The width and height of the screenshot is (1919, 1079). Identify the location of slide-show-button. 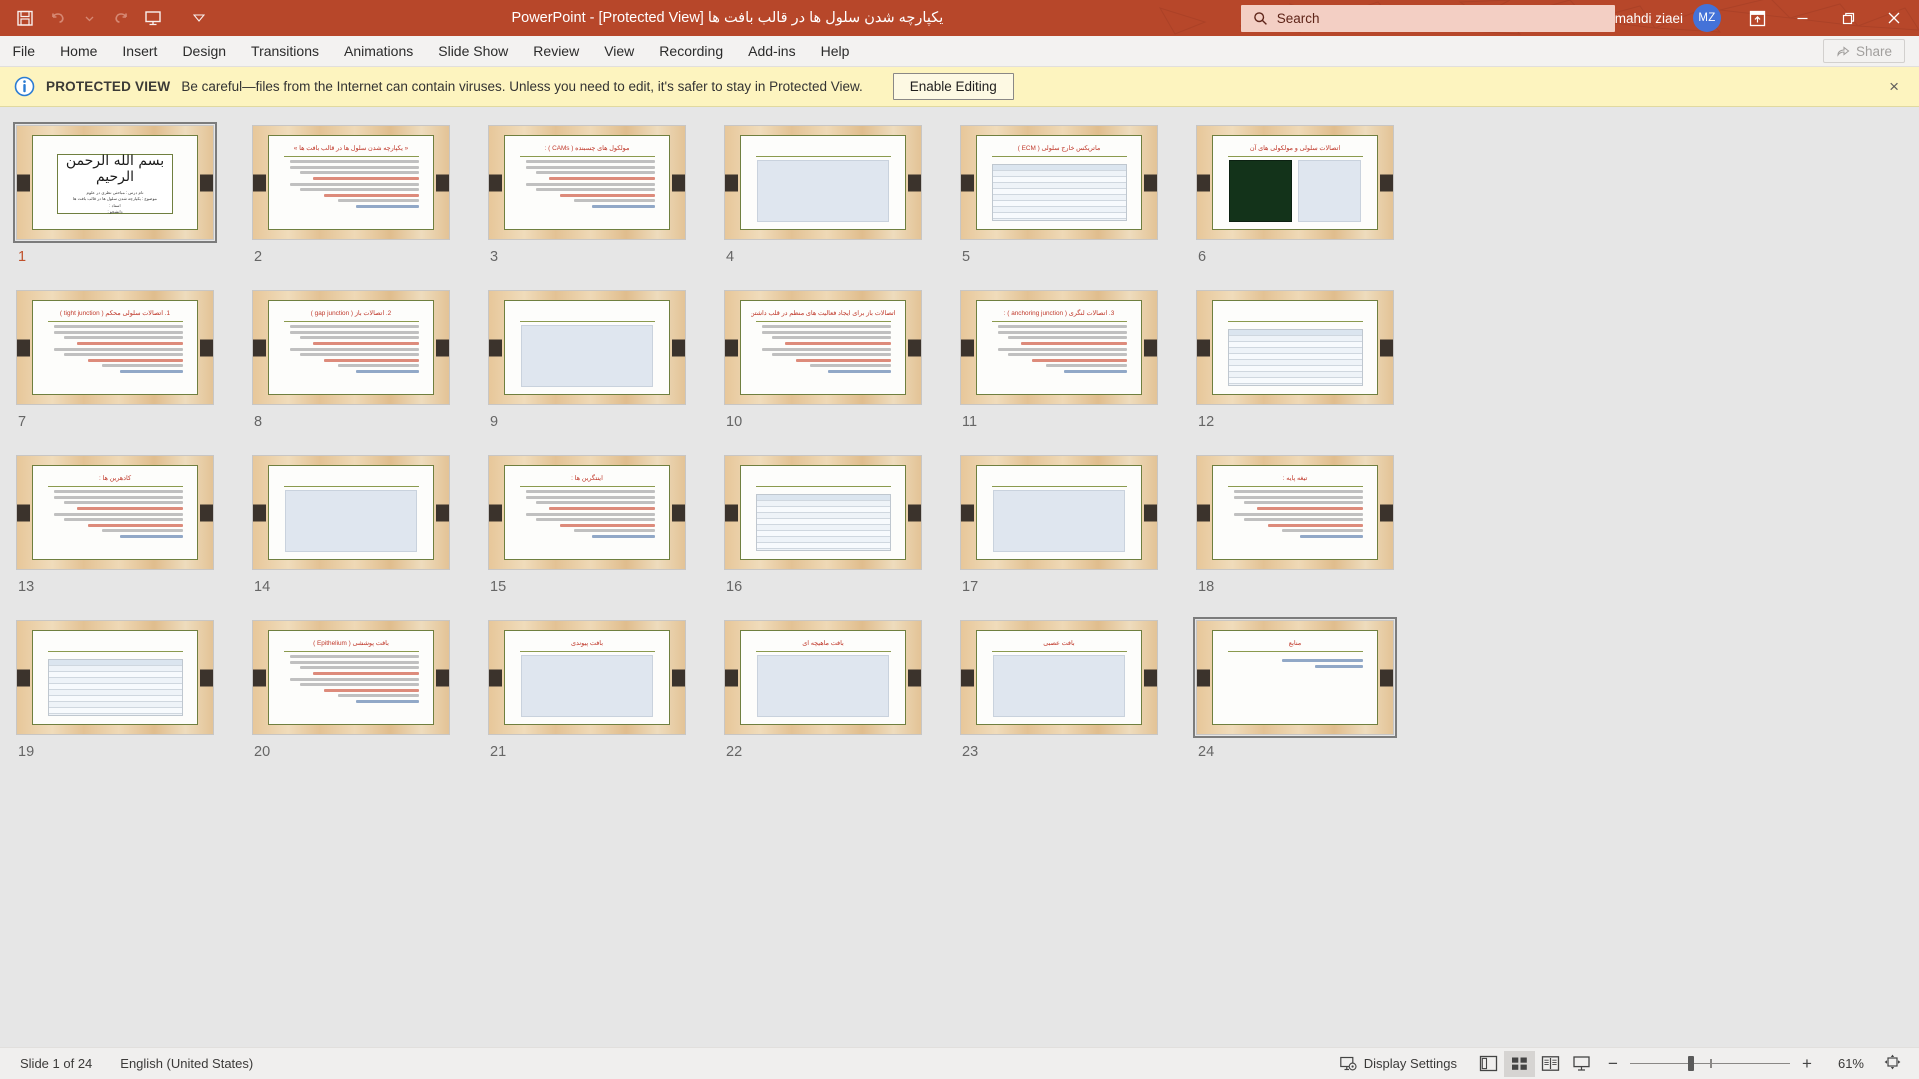
(1581, 1064).